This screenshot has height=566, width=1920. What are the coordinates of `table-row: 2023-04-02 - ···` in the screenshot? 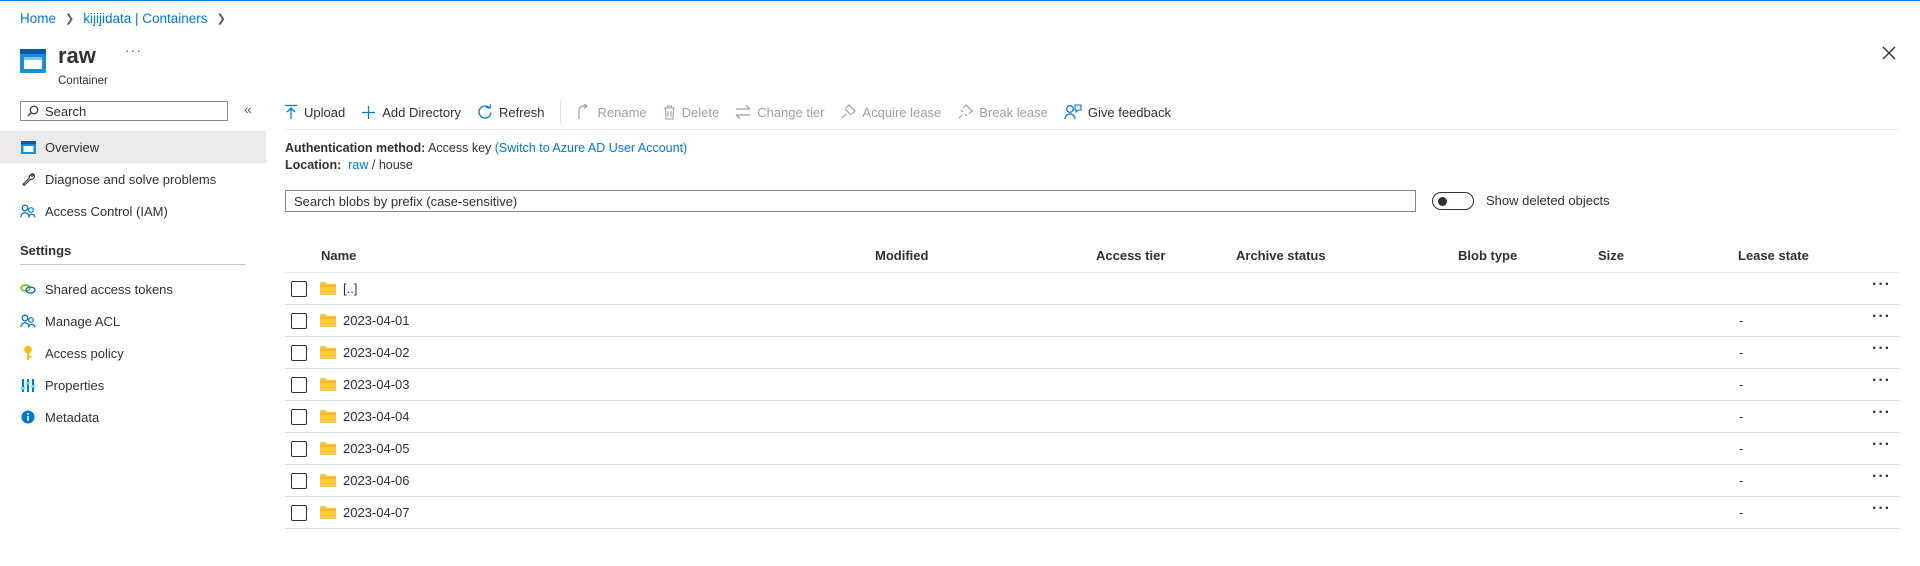 It's located at (1092, 353).